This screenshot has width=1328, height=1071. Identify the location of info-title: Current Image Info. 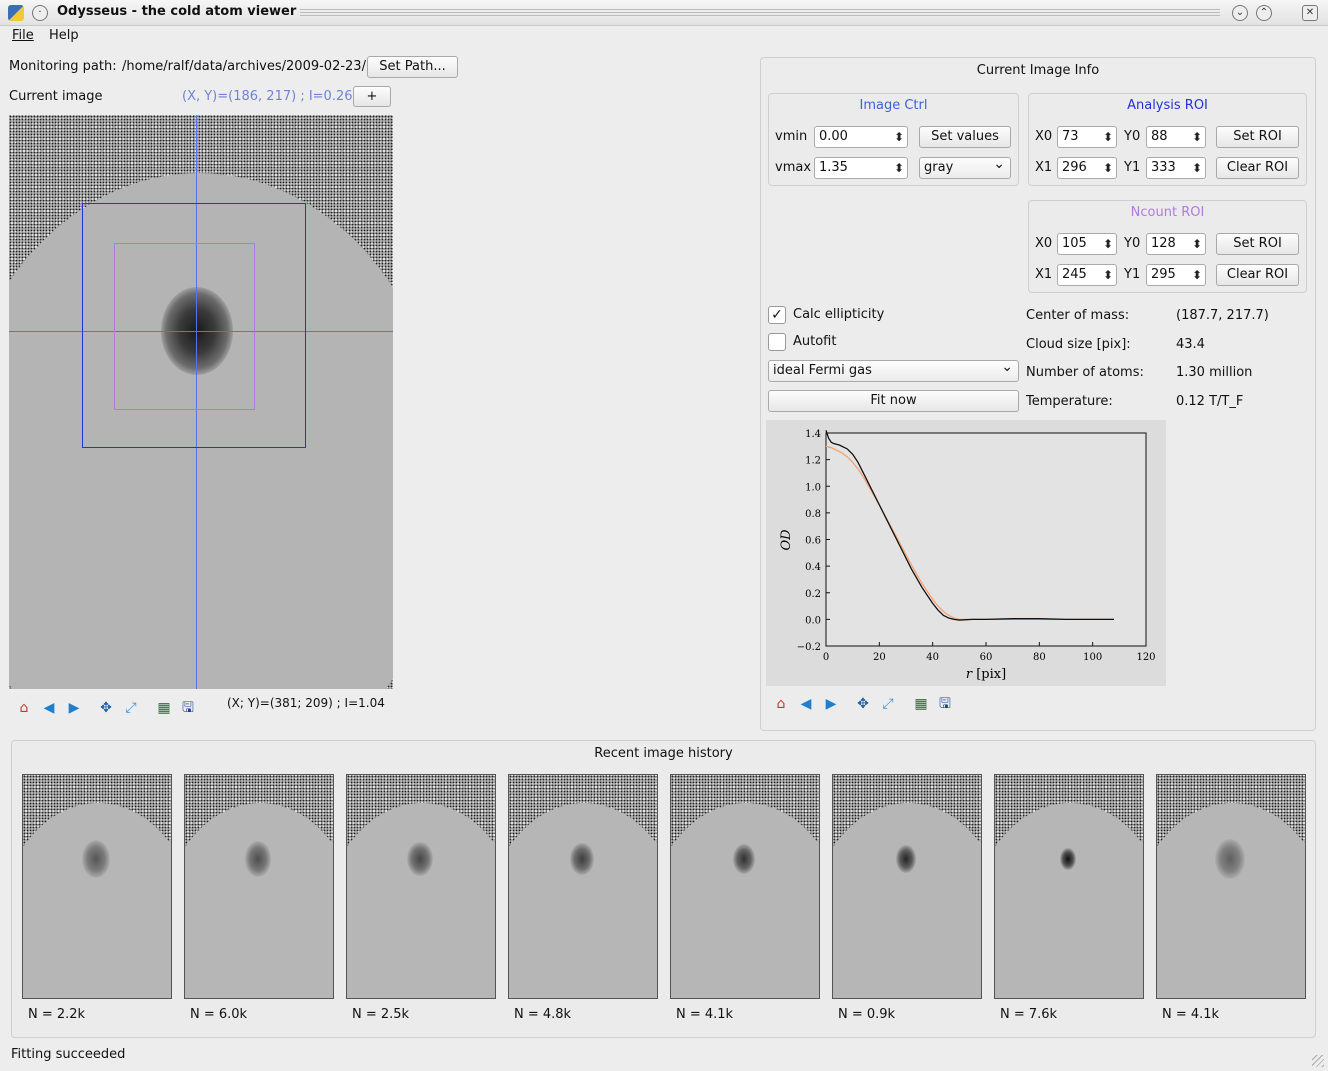
(1038, 70).